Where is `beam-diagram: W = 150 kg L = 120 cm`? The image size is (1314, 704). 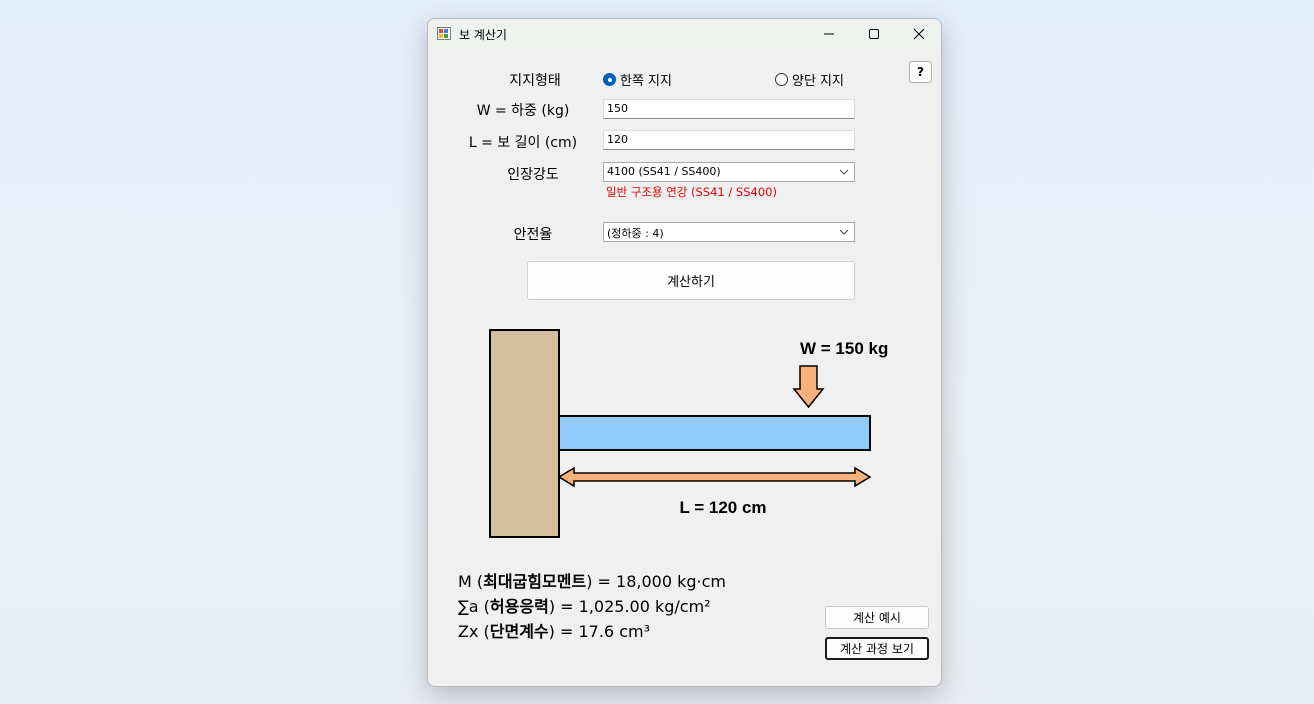 beam-diagram: W = 150 kg L = 120 cm is located at coordinates (688, 433).